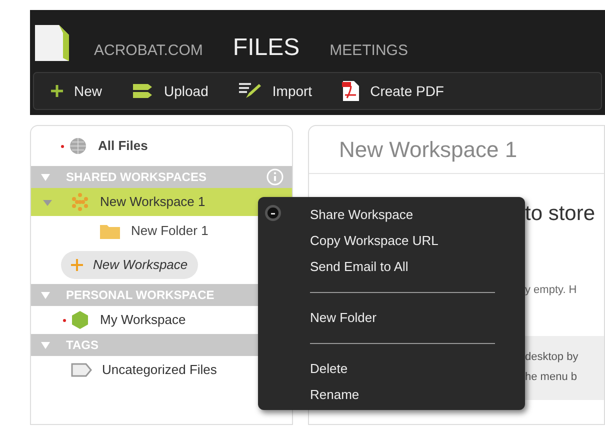 This screenshot has height=442, width=605. Describe the element at coordinates (123, 146) in the screenshot. I see `all-files-link: All Files` at that location.